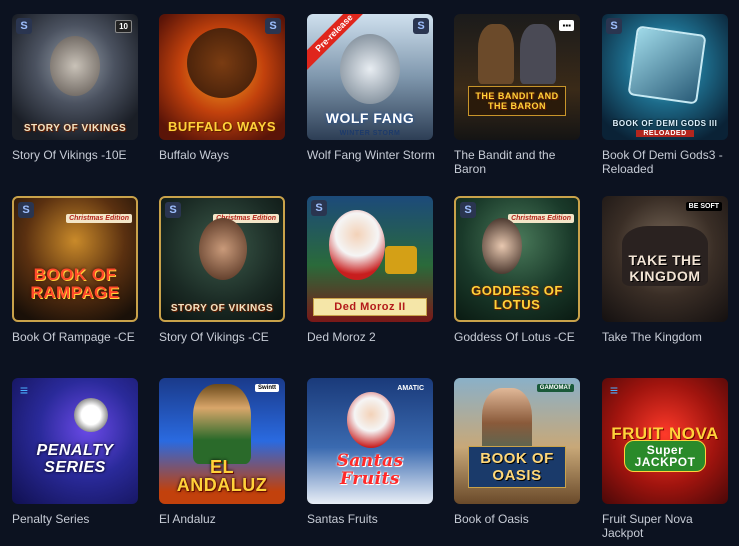 The width and height of the screenshot is (739, 546). I want to click on game-art-title: BOOK OF OASIS, so click(517, 467).